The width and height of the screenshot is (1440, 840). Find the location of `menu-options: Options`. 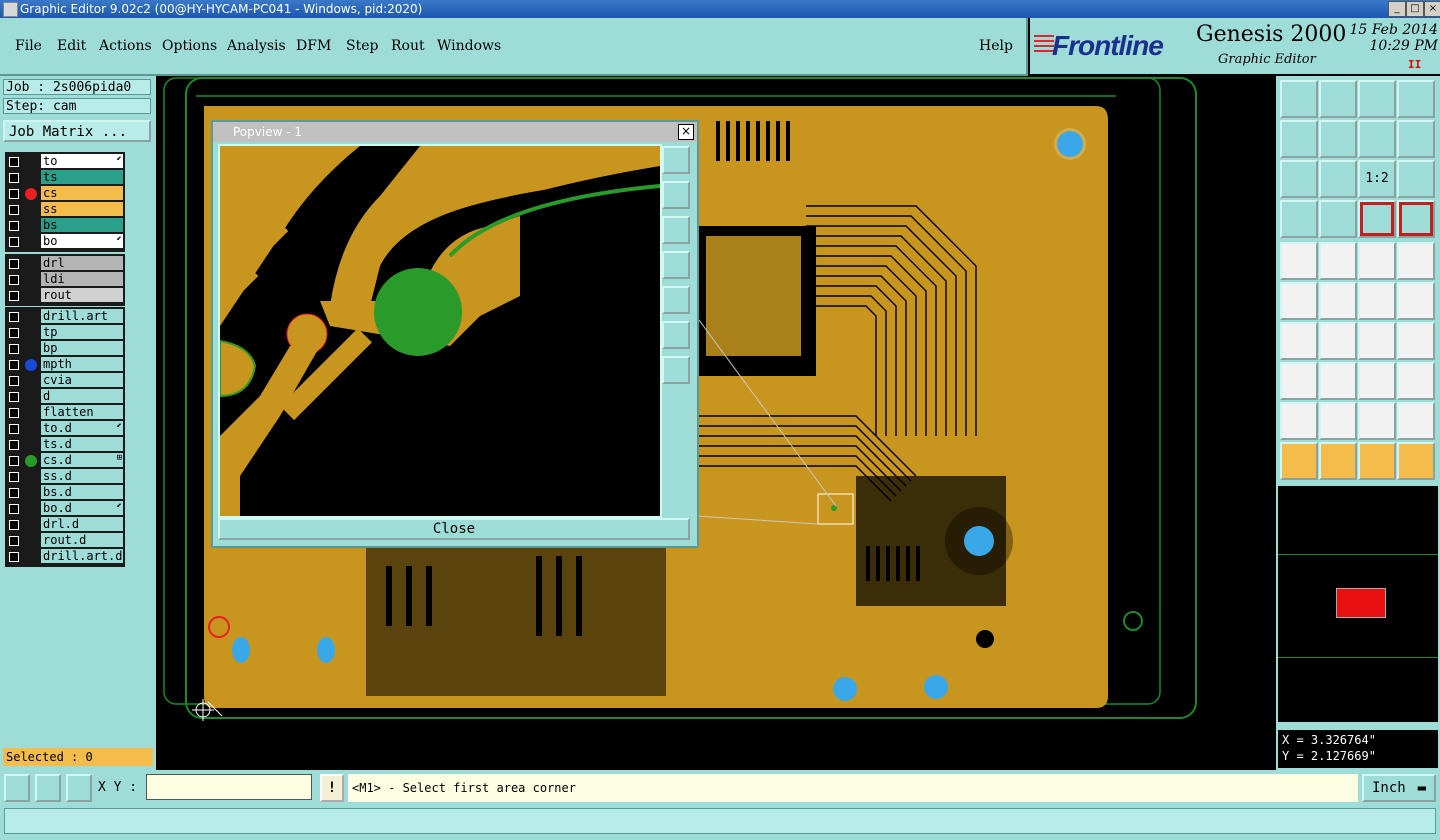

menu-options: Options is located at coordinates (189, 46).